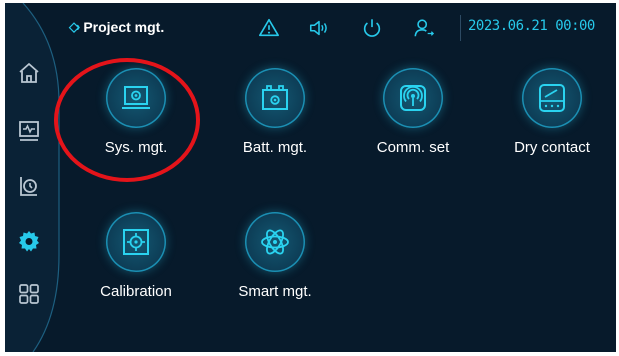 The image size is (619, 356). I want to click on tile-label: Sys. mgt., so click(136, 147).